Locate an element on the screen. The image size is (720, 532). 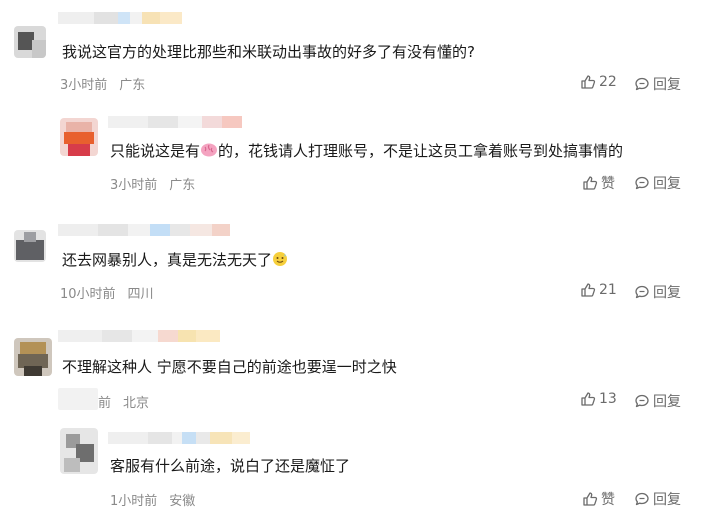
comment-text-part2: 的，花钱请人打理账号，不是让这员工拿着账号到处搞事情的 is located at coordinates (421, 151).